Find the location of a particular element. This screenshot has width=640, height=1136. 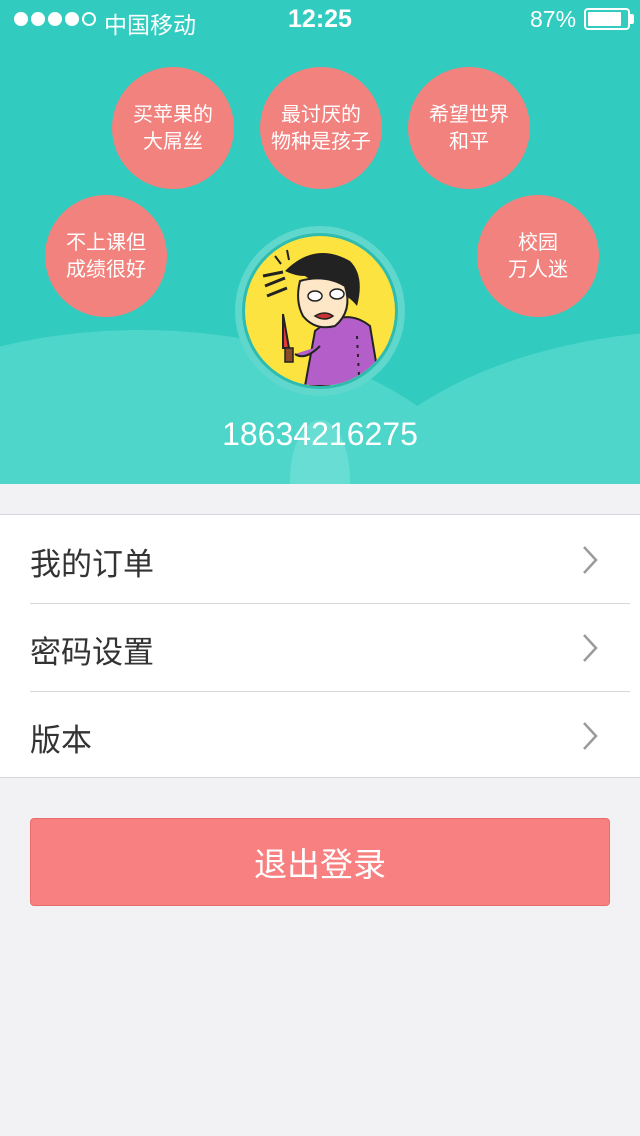

tag-bubble: 最讨厌的 物种是孩子 is located at coordinates (321, 128).